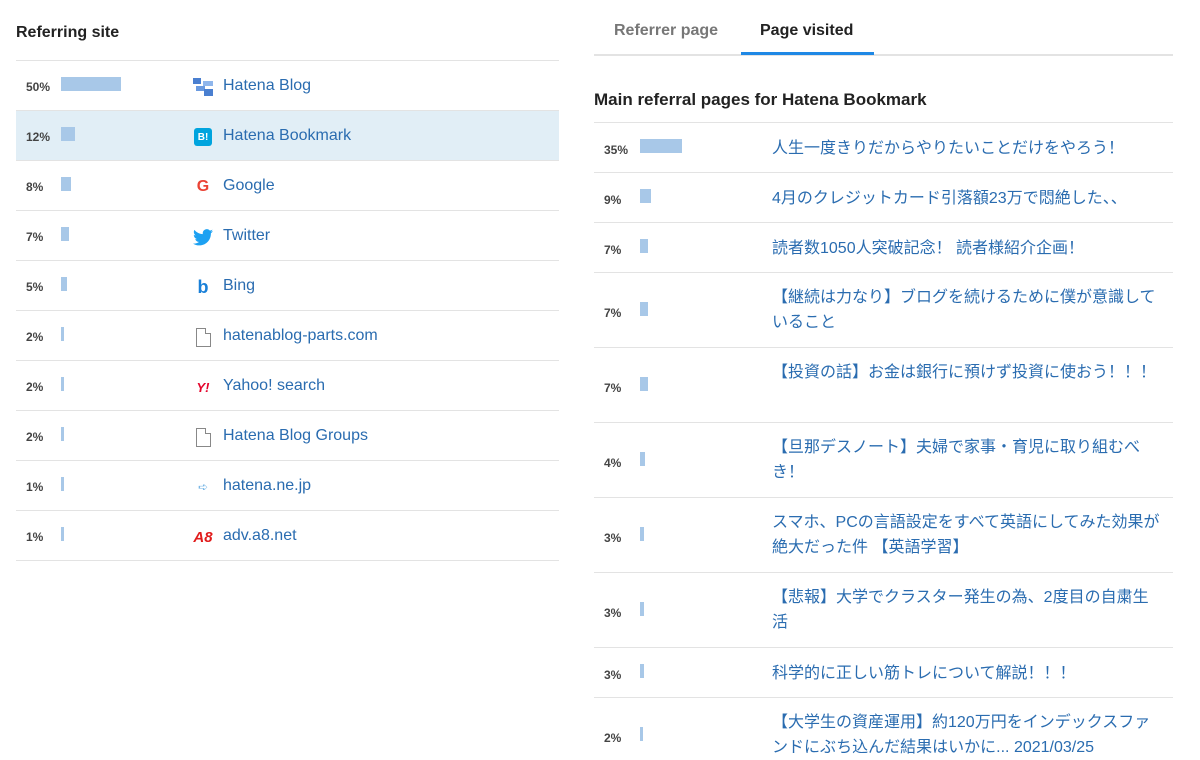 This screenshot has width=1200, height=760. Describe the element at coordinates (967, 310) in the screenshot. I see `page-title-link: 【継続は力なり】ブログを続けるために僕が意識していること` at that location.